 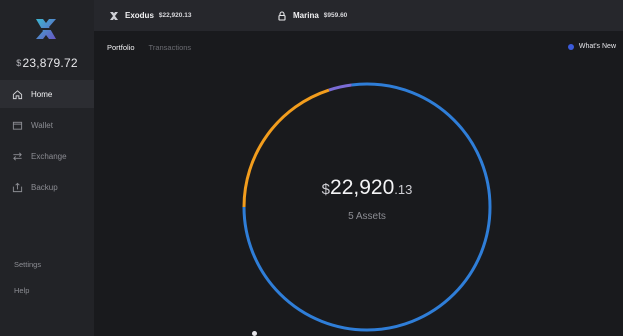 I want to click on portfolio-value-int: 22,920, so click(x=362, y=187).